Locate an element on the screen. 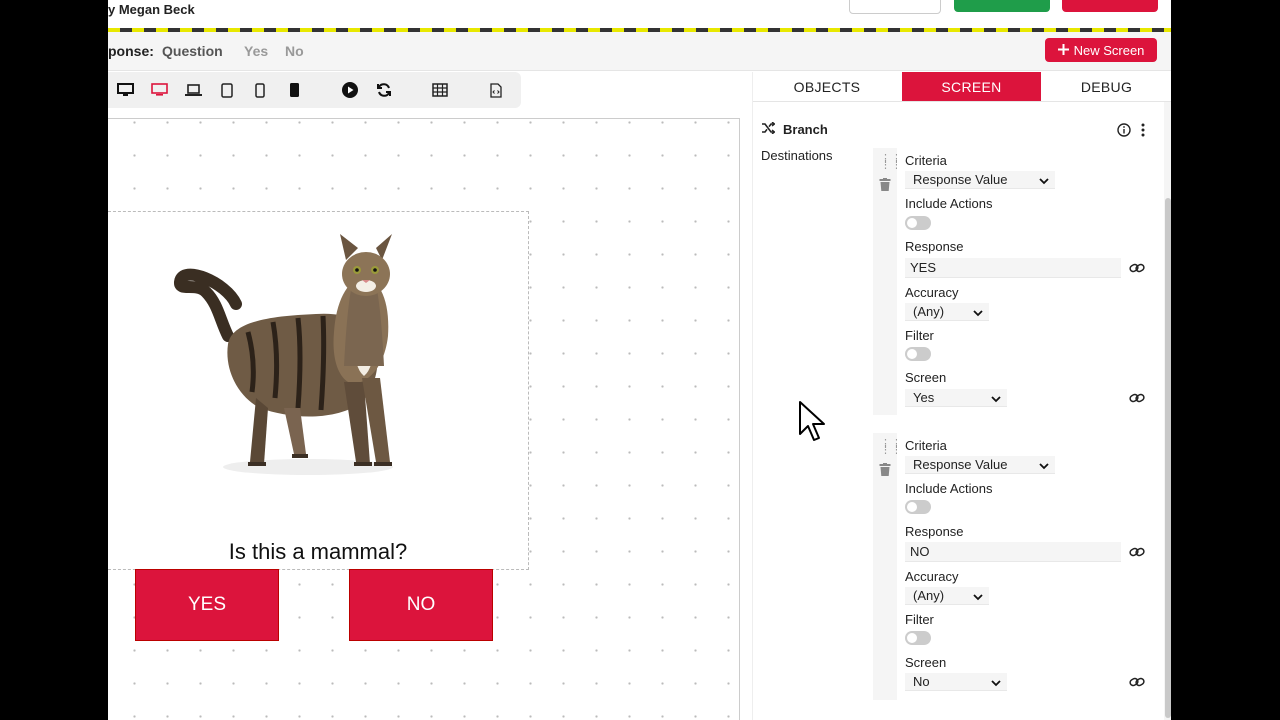 This screenshot has width=1280, height=720. monitor-icon is located at coordinates (159, 90).